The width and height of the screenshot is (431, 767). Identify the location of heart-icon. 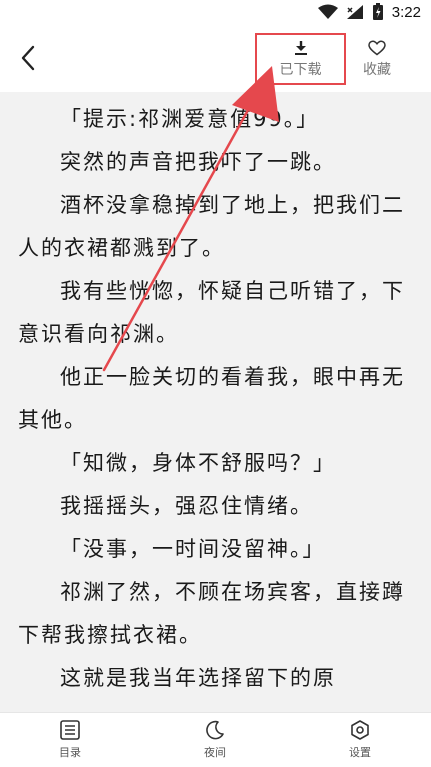
(377, 47).